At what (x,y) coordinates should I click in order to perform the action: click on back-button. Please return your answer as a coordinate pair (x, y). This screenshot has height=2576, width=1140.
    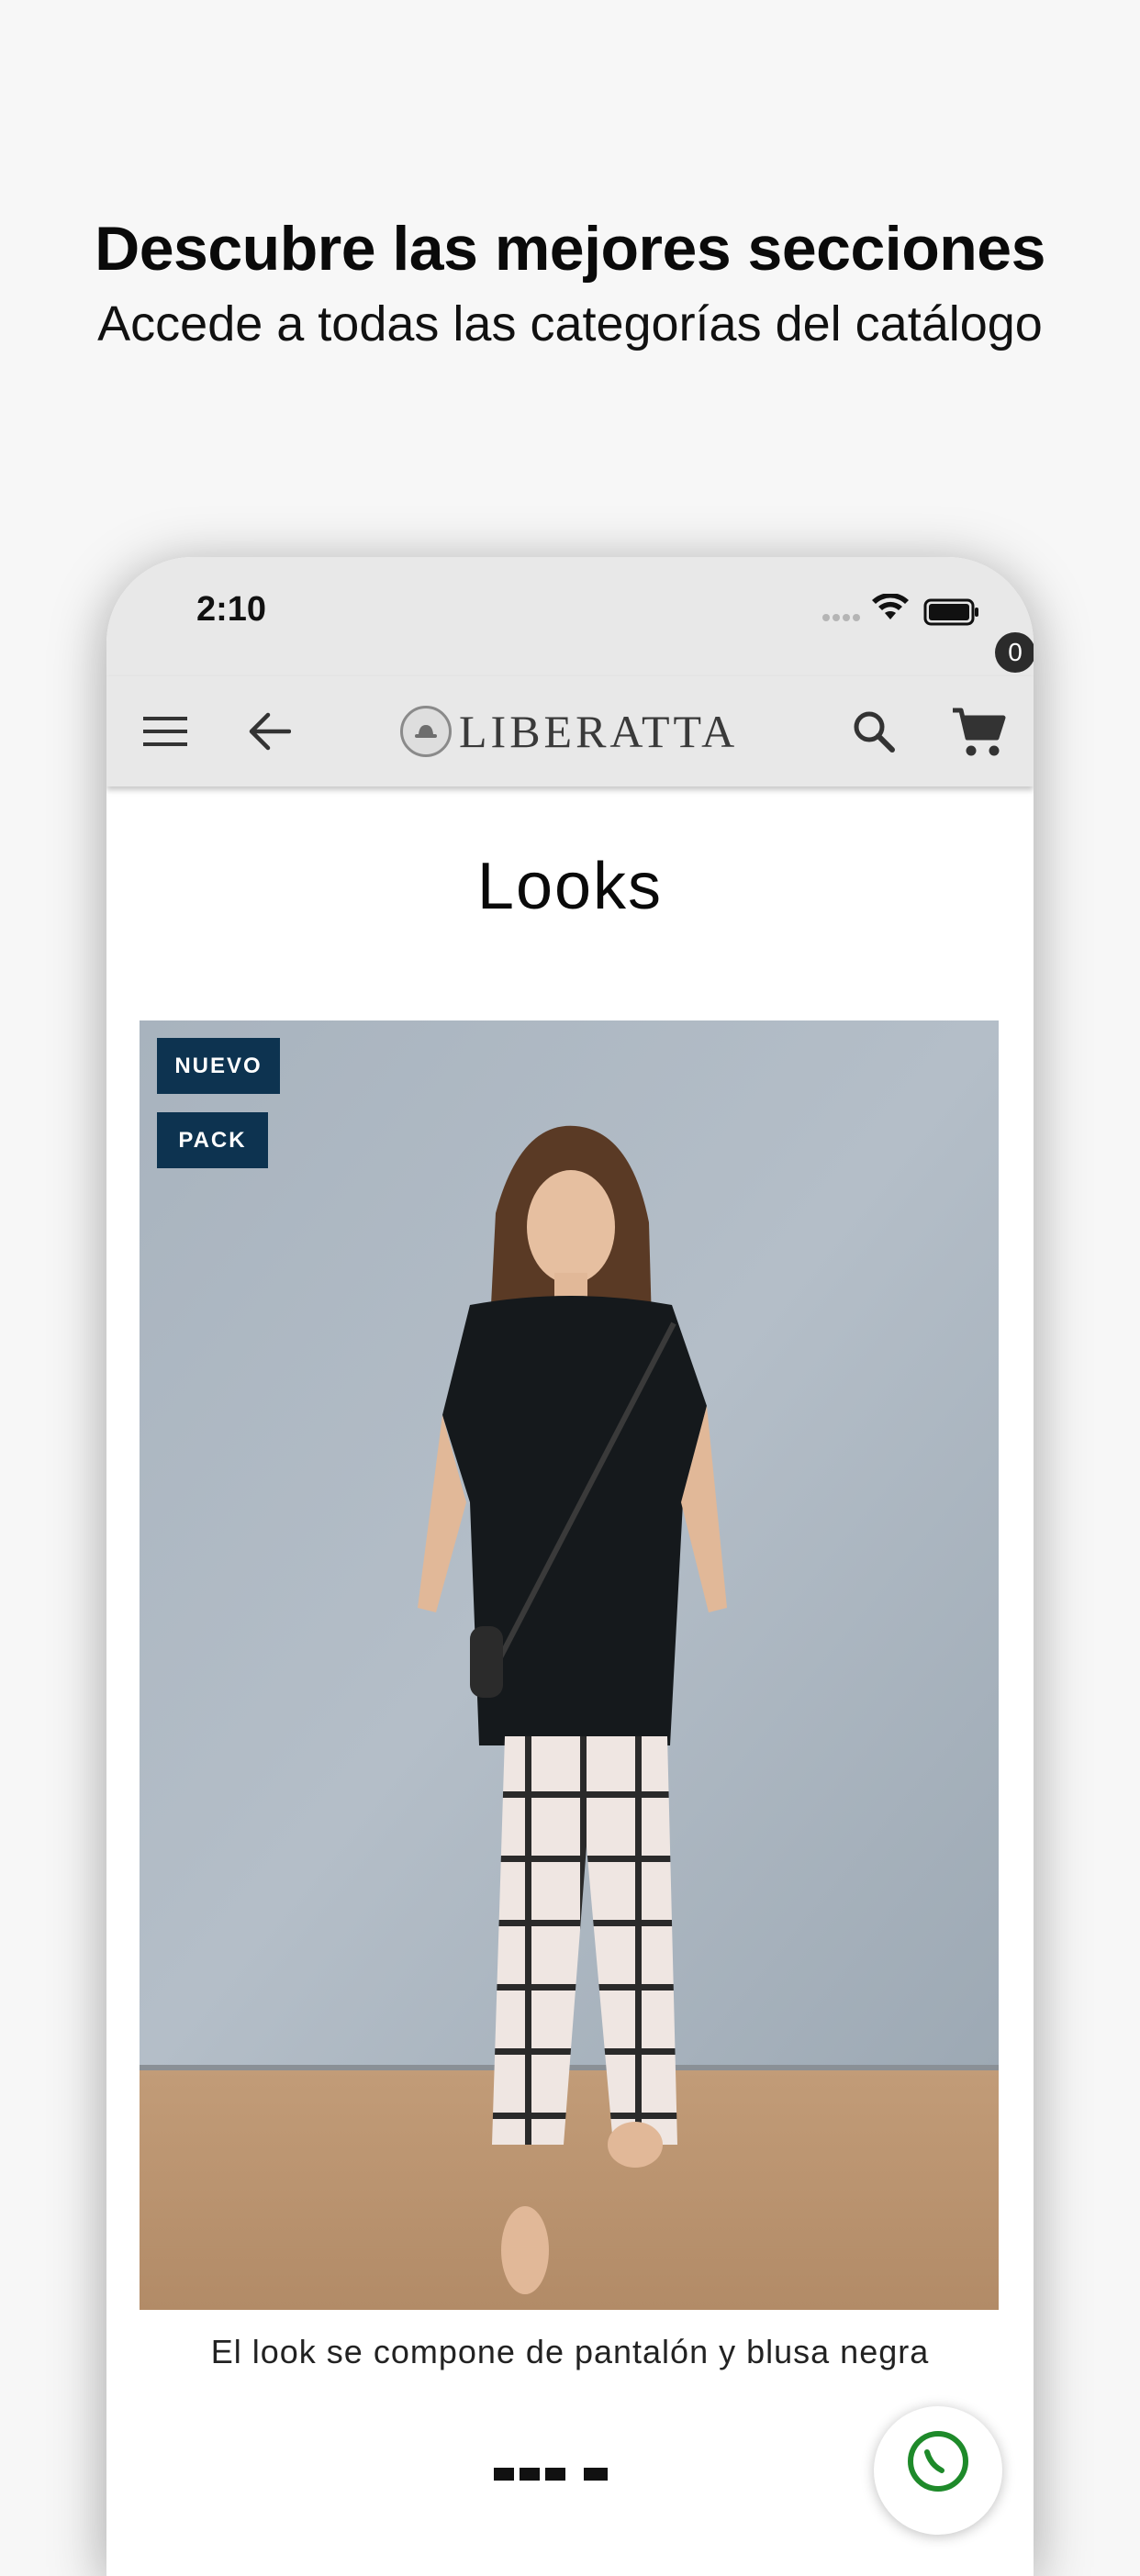
    Looking at the image, I should click on (270, 731).